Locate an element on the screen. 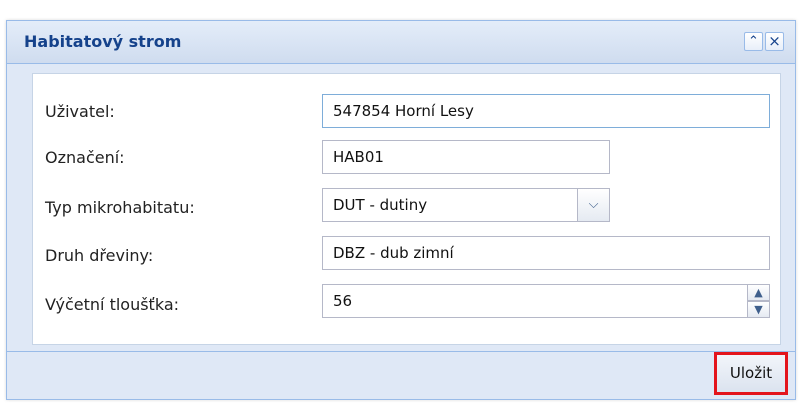  form-row-microhabitat-type: Typ mikrohabitatu: DUT - dutiny ⌵ is located at coordinates (406, 206).